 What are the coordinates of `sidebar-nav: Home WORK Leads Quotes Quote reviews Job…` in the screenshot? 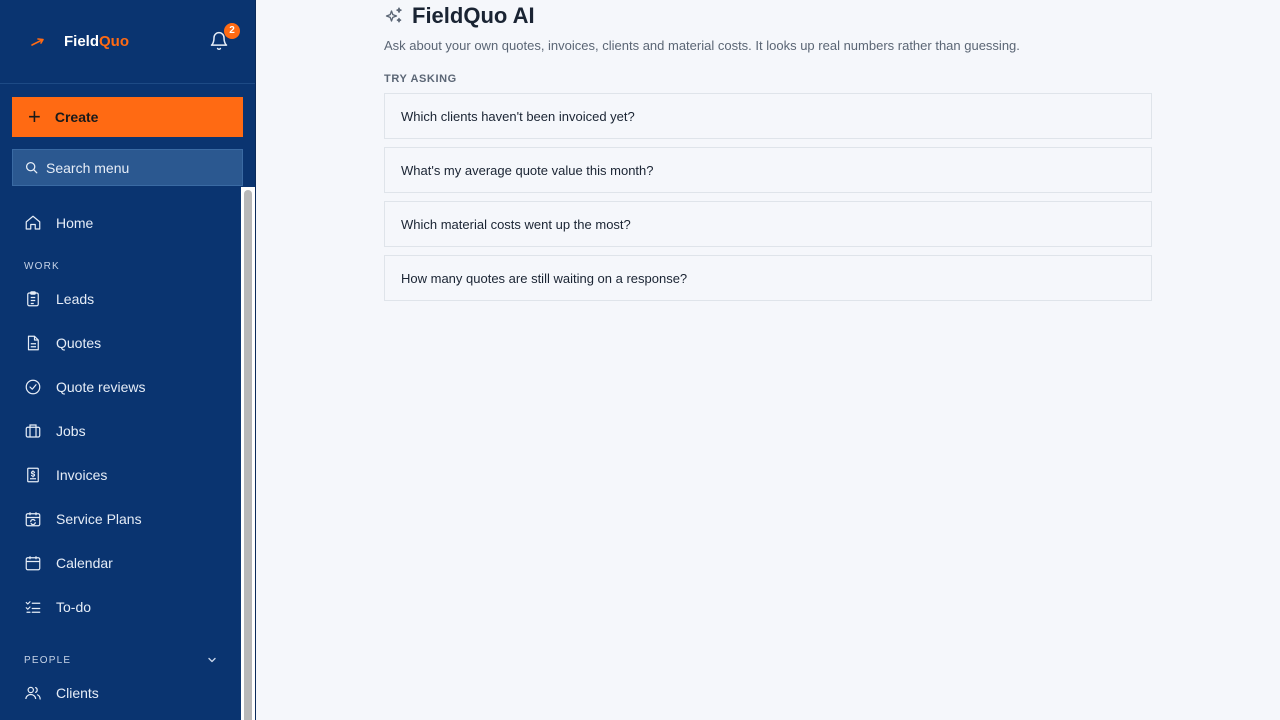 It's located at (120, 457).